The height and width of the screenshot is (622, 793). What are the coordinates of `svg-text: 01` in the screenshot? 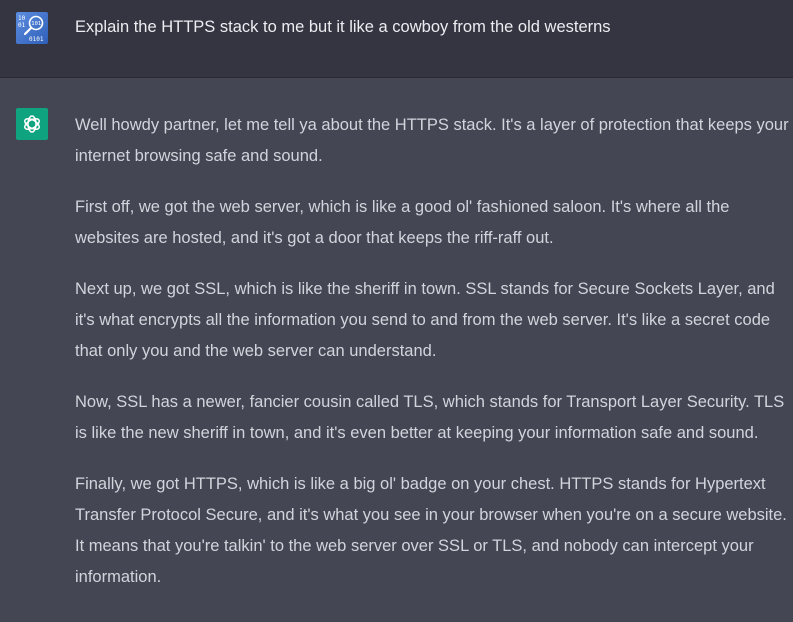 It's located at (22, 25).